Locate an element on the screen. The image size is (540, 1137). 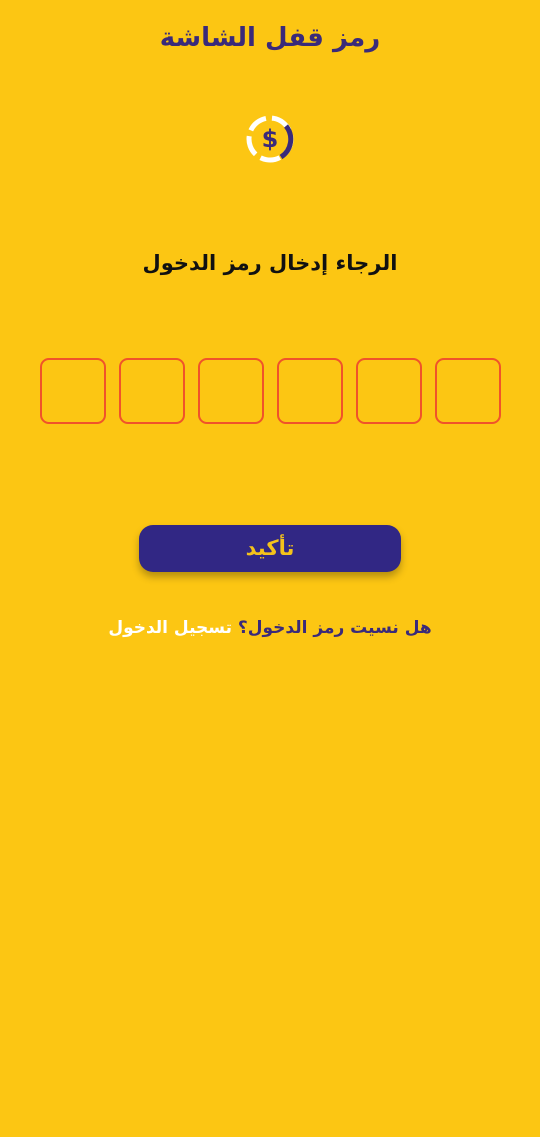
page-title: رمز قفل الشاشة is located at coordinates (270, 38).